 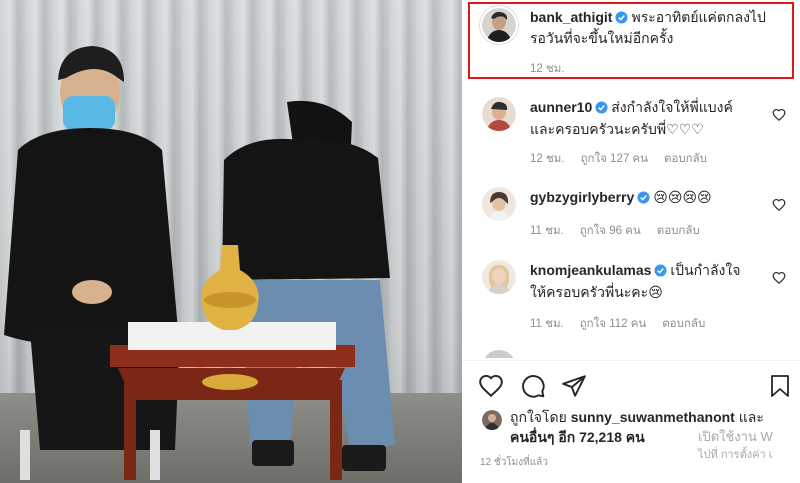 What do you see at coordinates (617, 129) in the screenshot?
I see `comment-text-2: และครอบครัวนะครับพี่♡♡♡` at bounding box center [617, 129].